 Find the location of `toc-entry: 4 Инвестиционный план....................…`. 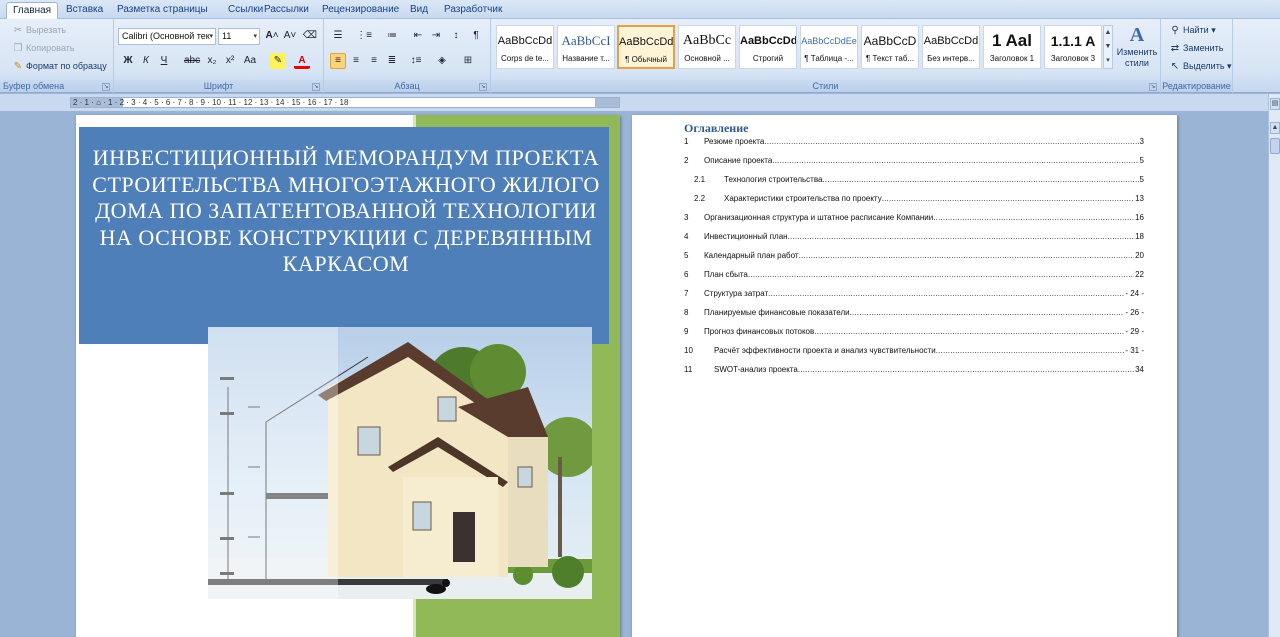

toc-entry: 4 Инвестиционный план....................… is located at coordinates (914, 237).